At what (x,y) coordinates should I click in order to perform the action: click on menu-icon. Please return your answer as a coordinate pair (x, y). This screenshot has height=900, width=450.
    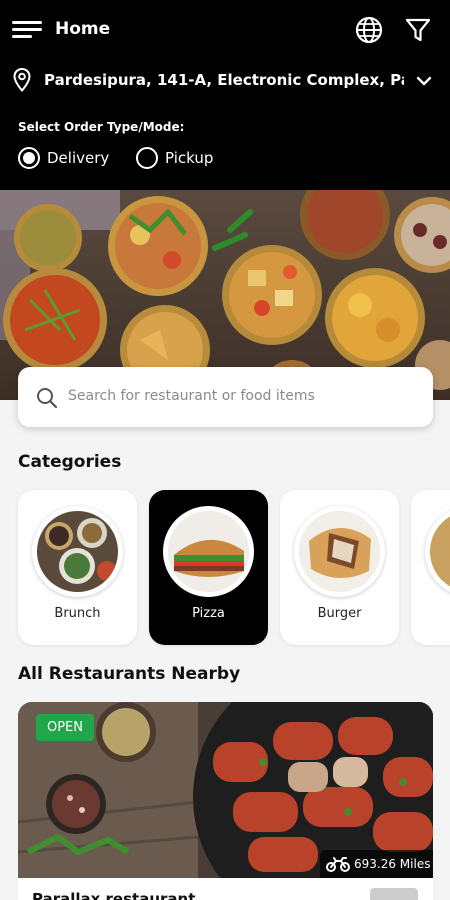
    Looking at the image, I should click on (27, 30).